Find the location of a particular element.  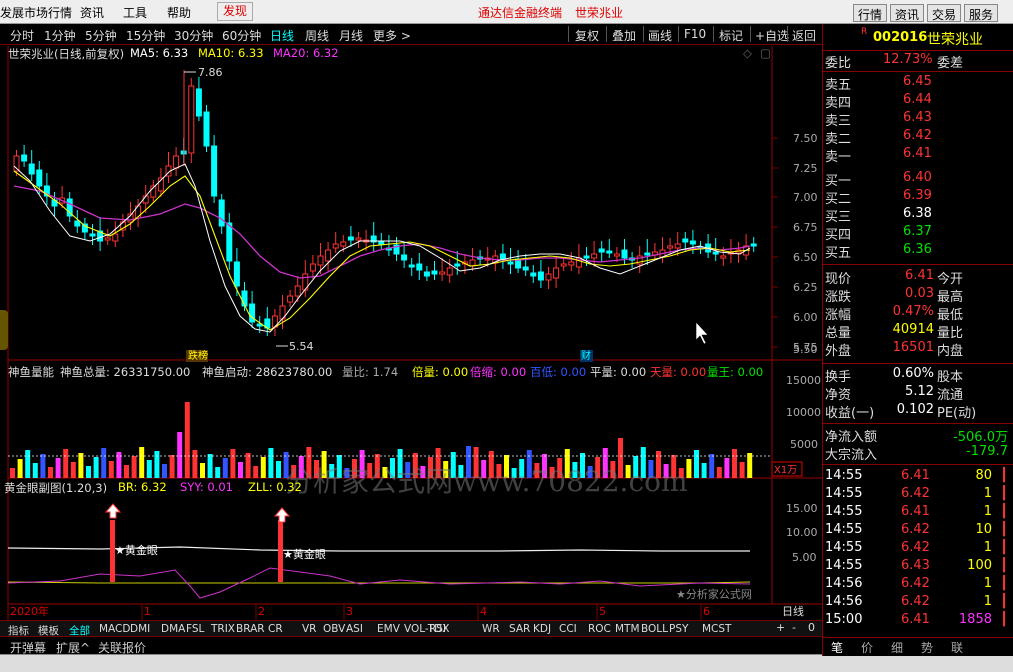

vol-title: 神鱼量能 is located at coordinates (31, 372).